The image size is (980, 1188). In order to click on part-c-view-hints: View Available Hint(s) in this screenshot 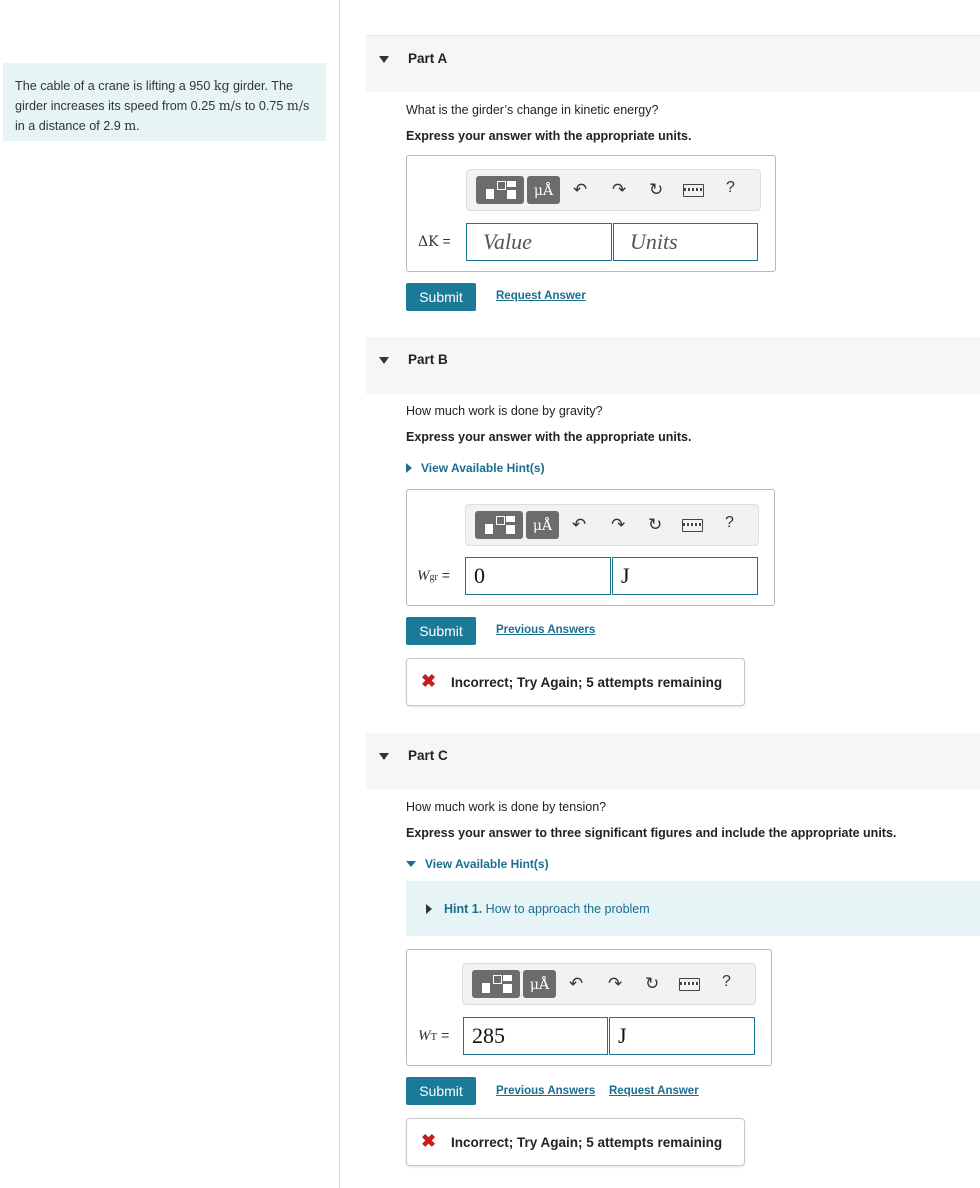, I will do `click(477, 864)`.